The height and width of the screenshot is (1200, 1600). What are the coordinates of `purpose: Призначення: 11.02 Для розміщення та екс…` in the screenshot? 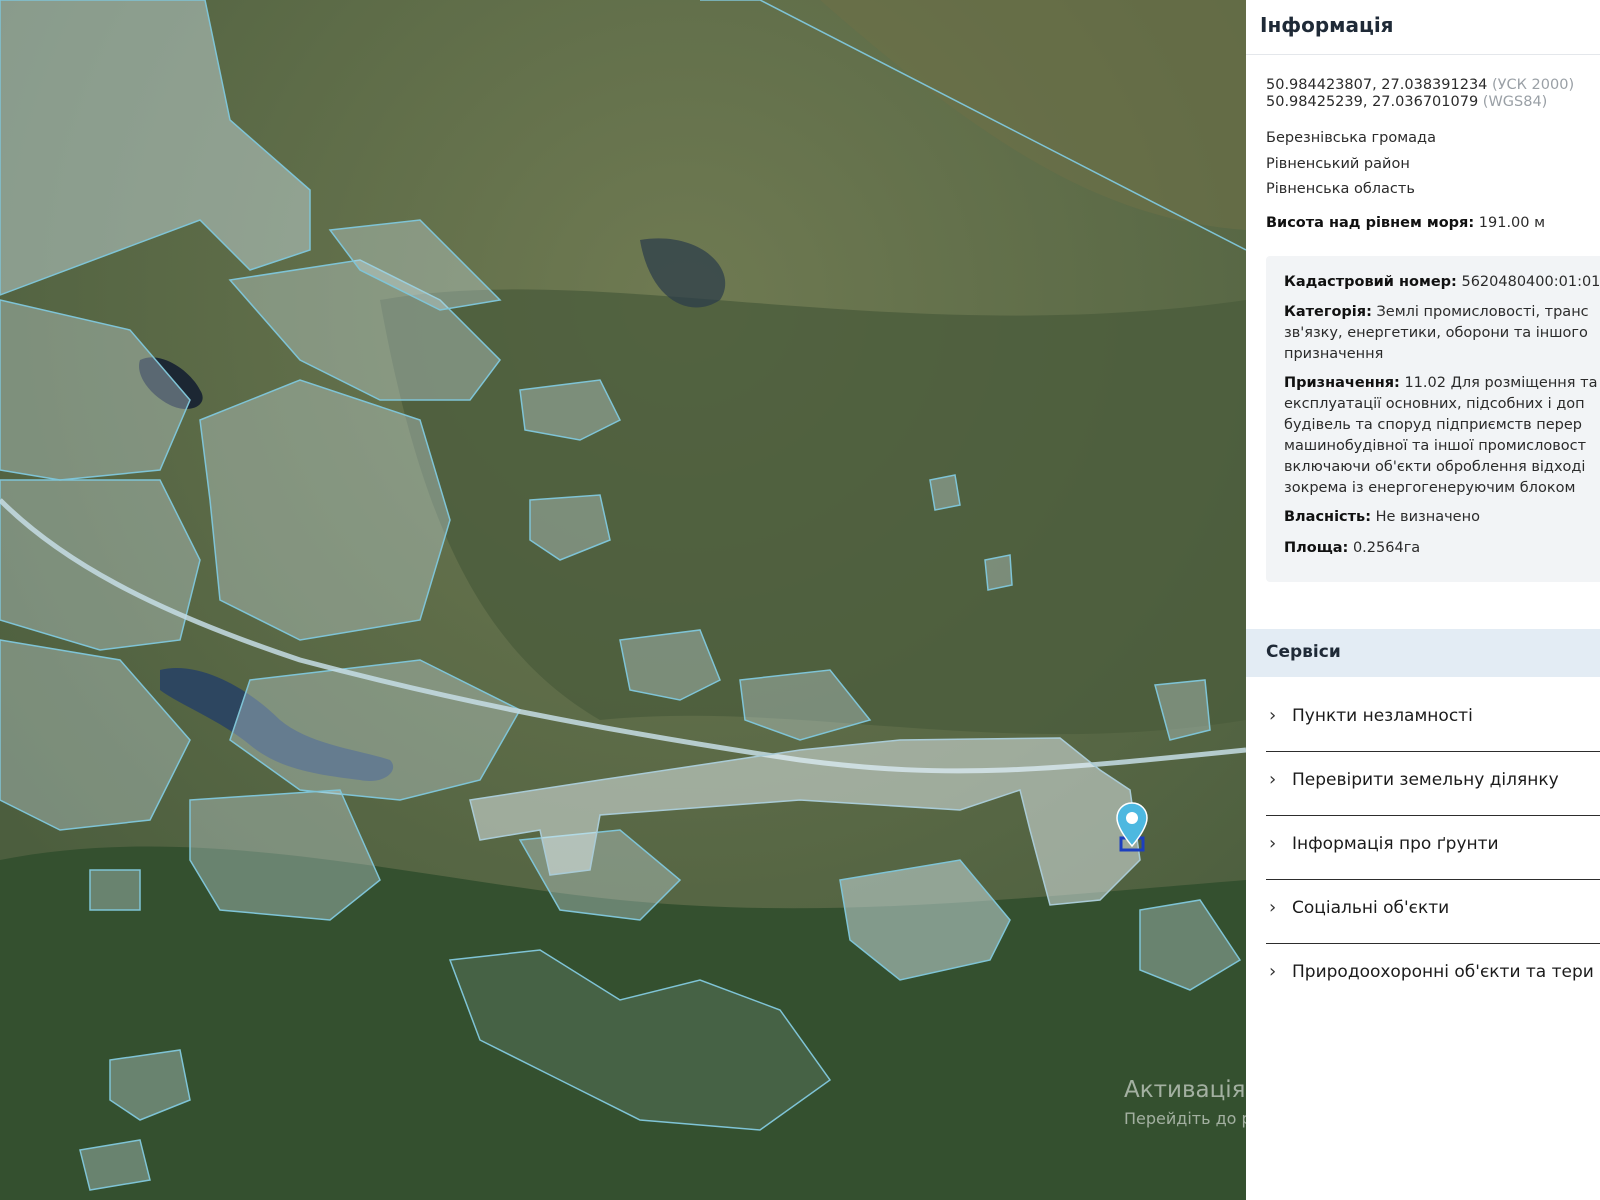 It's located at (1440, 436).